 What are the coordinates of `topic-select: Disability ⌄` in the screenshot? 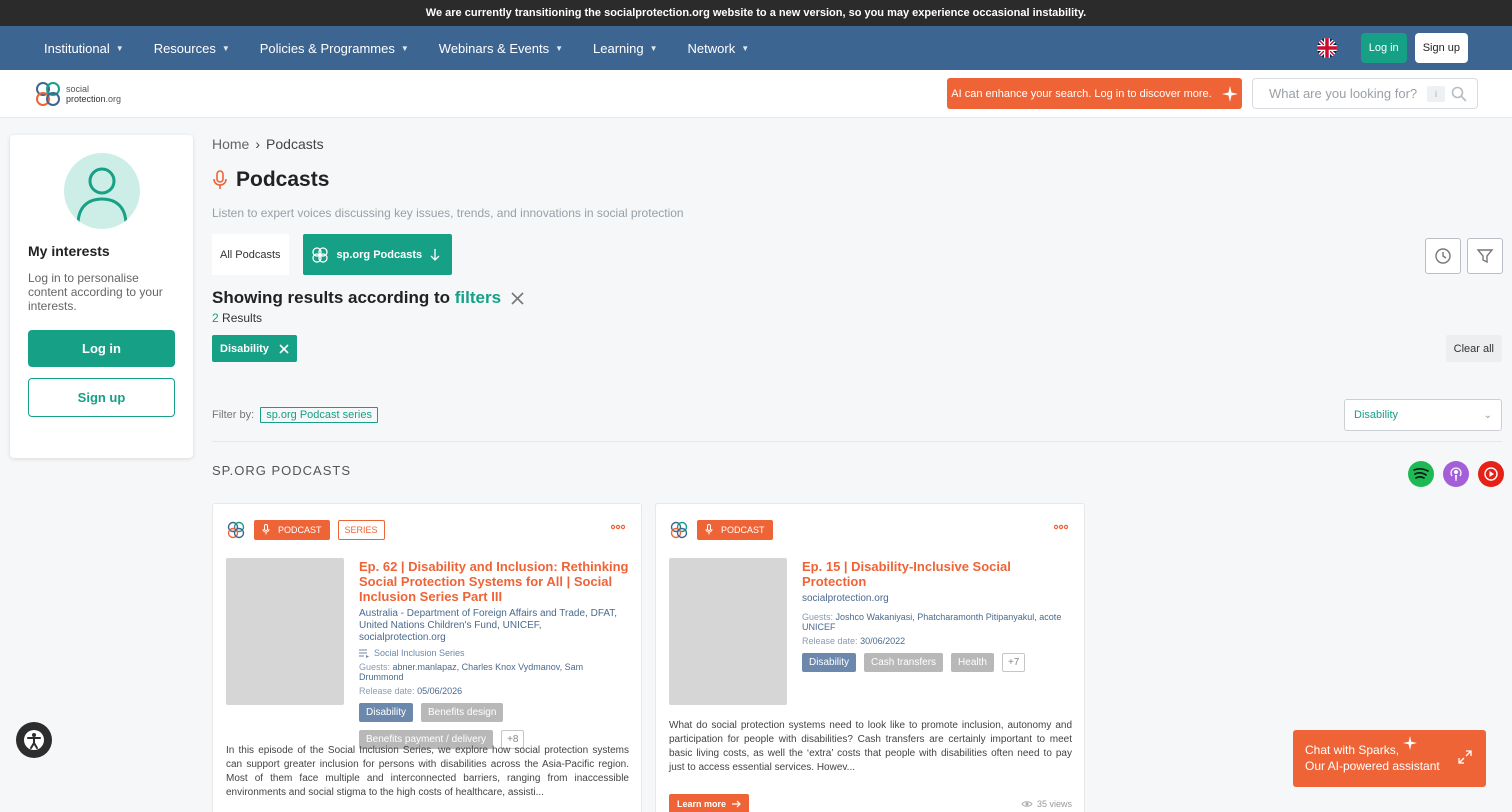 It's located at (1423, 415).